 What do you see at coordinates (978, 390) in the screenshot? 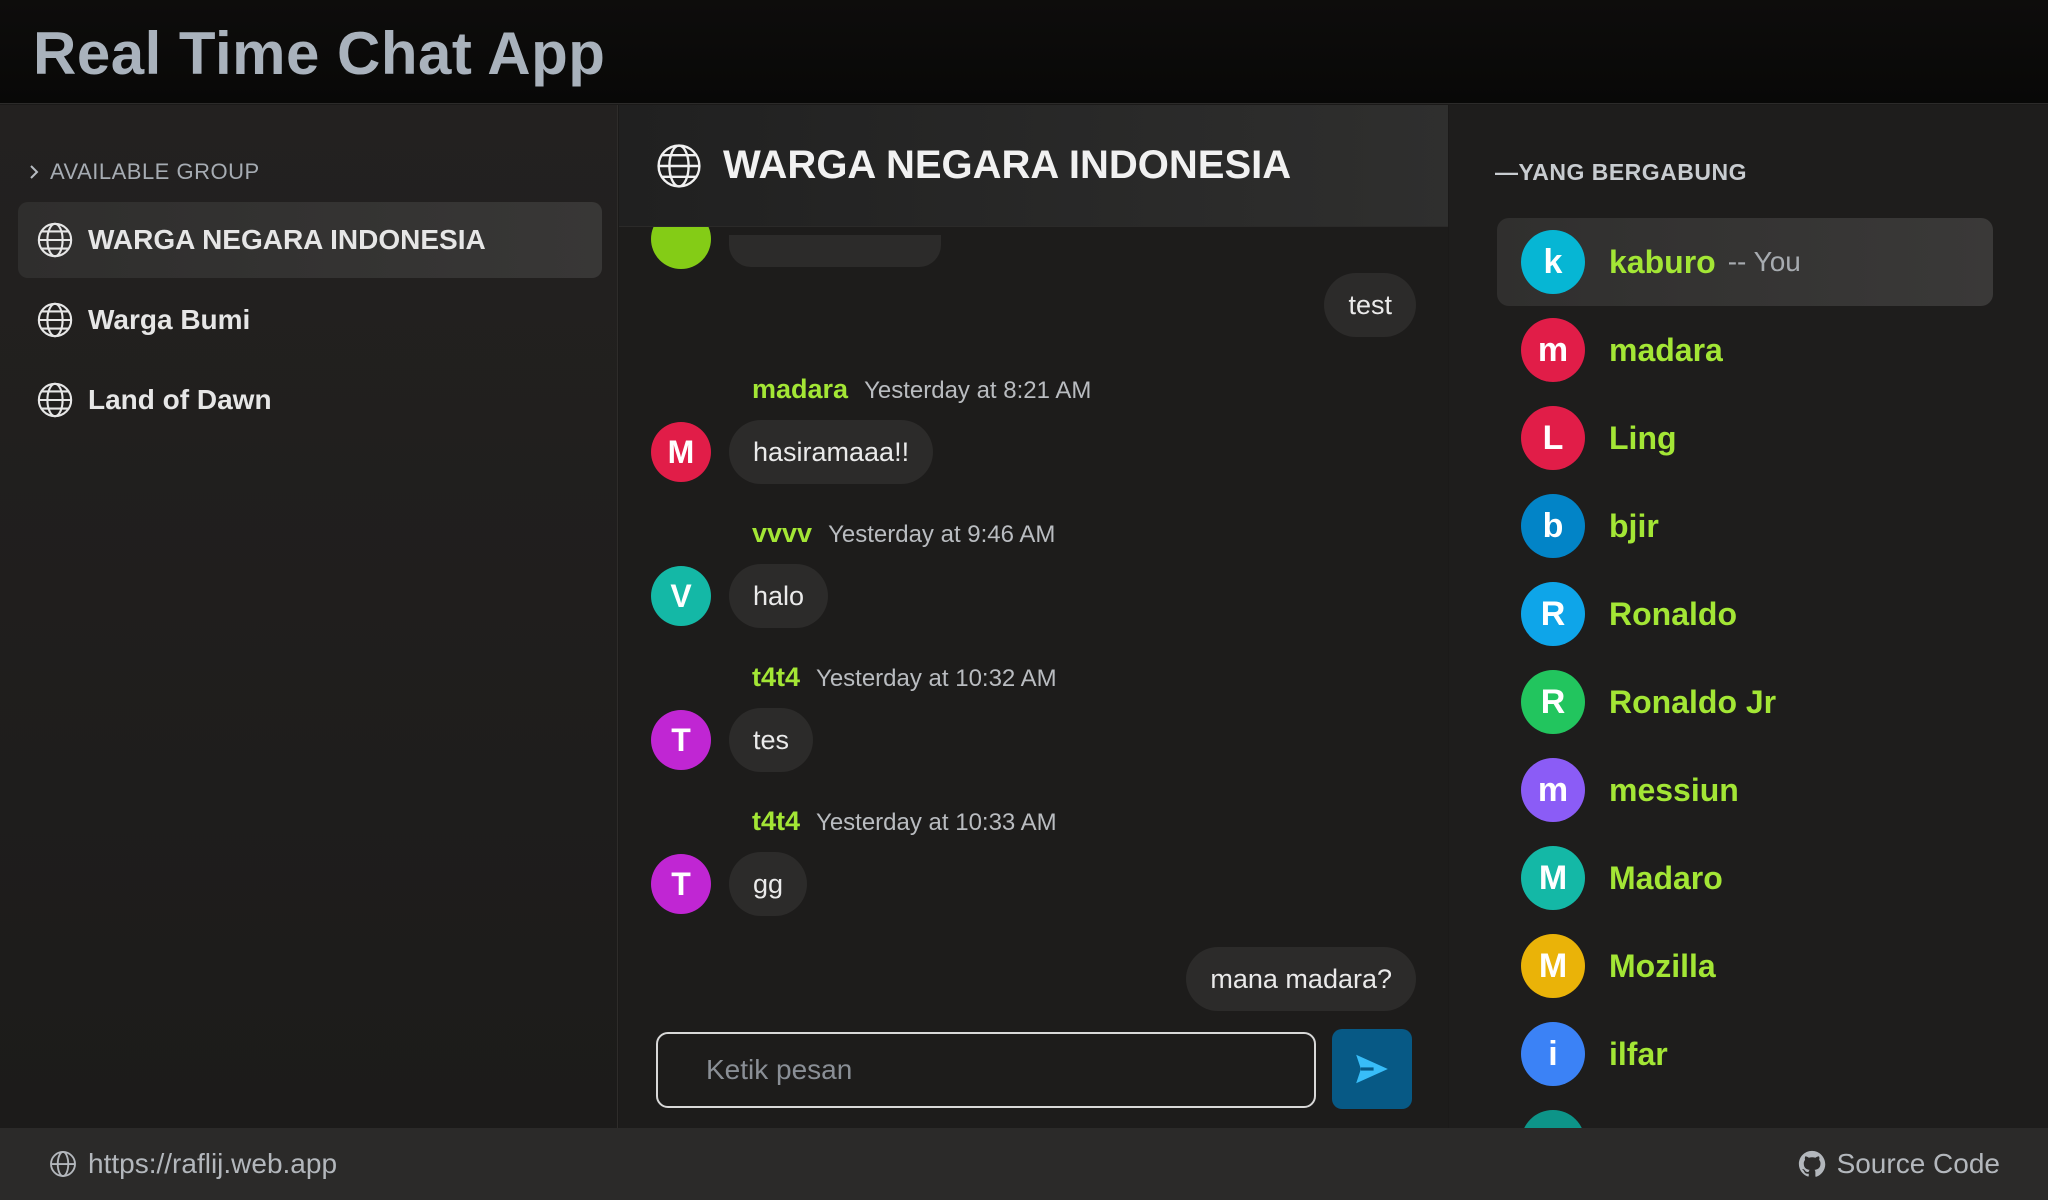
I see `message-time: Yesterday at 8:21 AM` at bounding box center [978, 390].